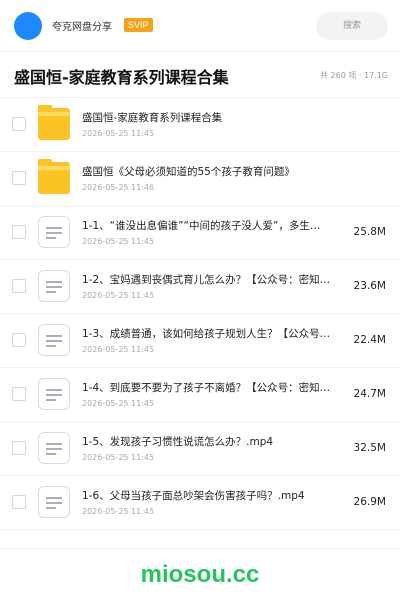 The width and height of the screenshot is (400, 600). I want to click on list-item: 盛国恒-家庭教育系列课程合集 2026-05-25 11:45, so click(200, 125).